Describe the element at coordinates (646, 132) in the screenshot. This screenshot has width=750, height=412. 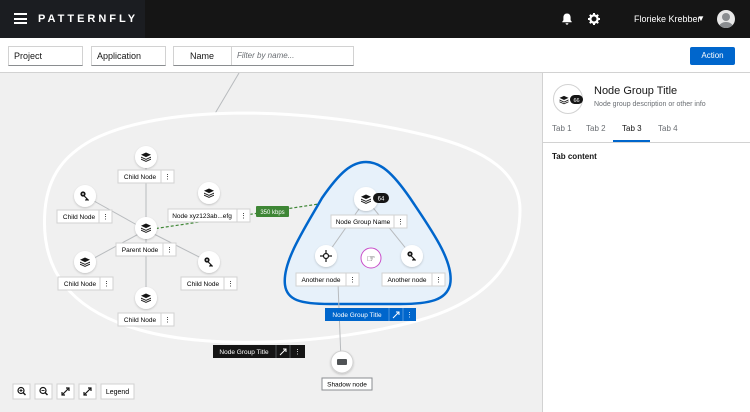
I see `panel-tabs: Tab 1 Tab 2 Tab 3 Tab 4` at that location.